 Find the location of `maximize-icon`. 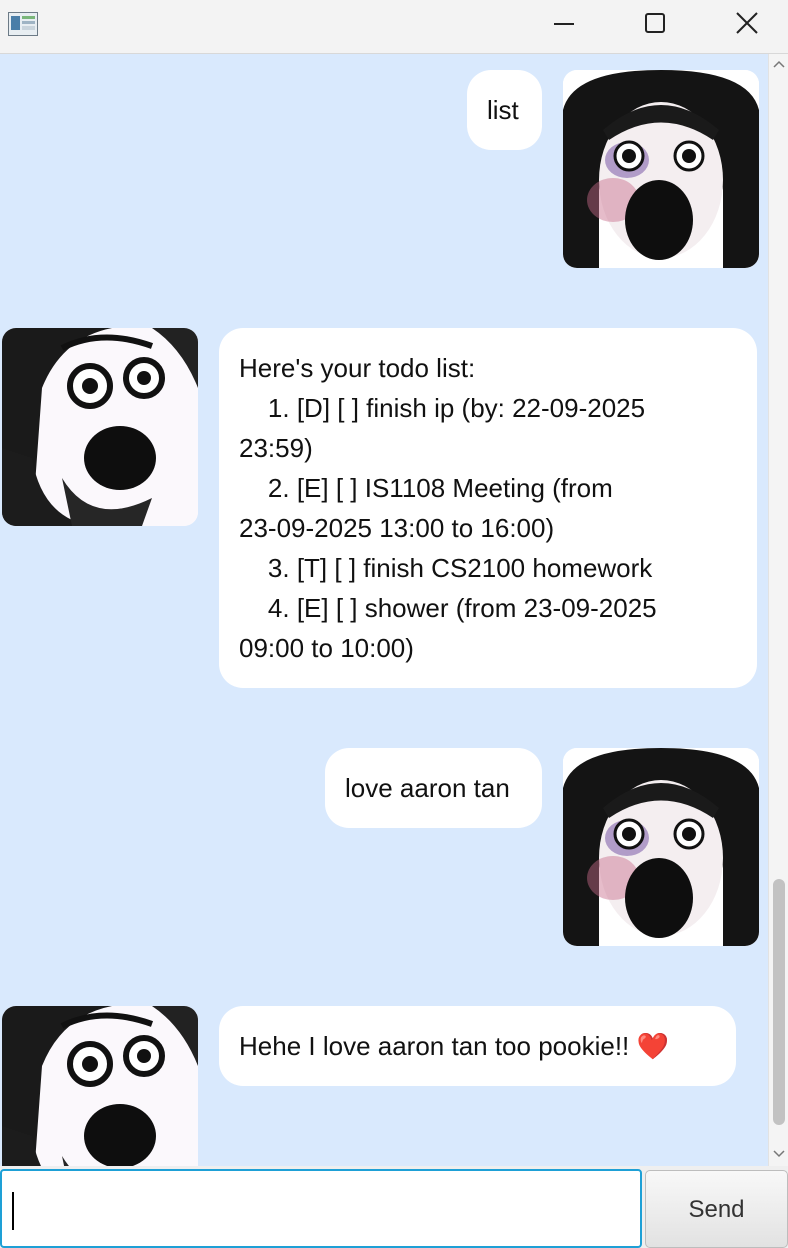

maximize-icon is located at coordinates (655, 23).